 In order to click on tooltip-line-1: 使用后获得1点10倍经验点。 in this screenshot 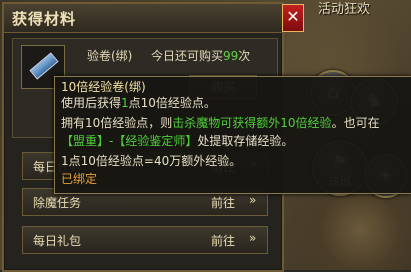, I will do `click(138, 103)`.